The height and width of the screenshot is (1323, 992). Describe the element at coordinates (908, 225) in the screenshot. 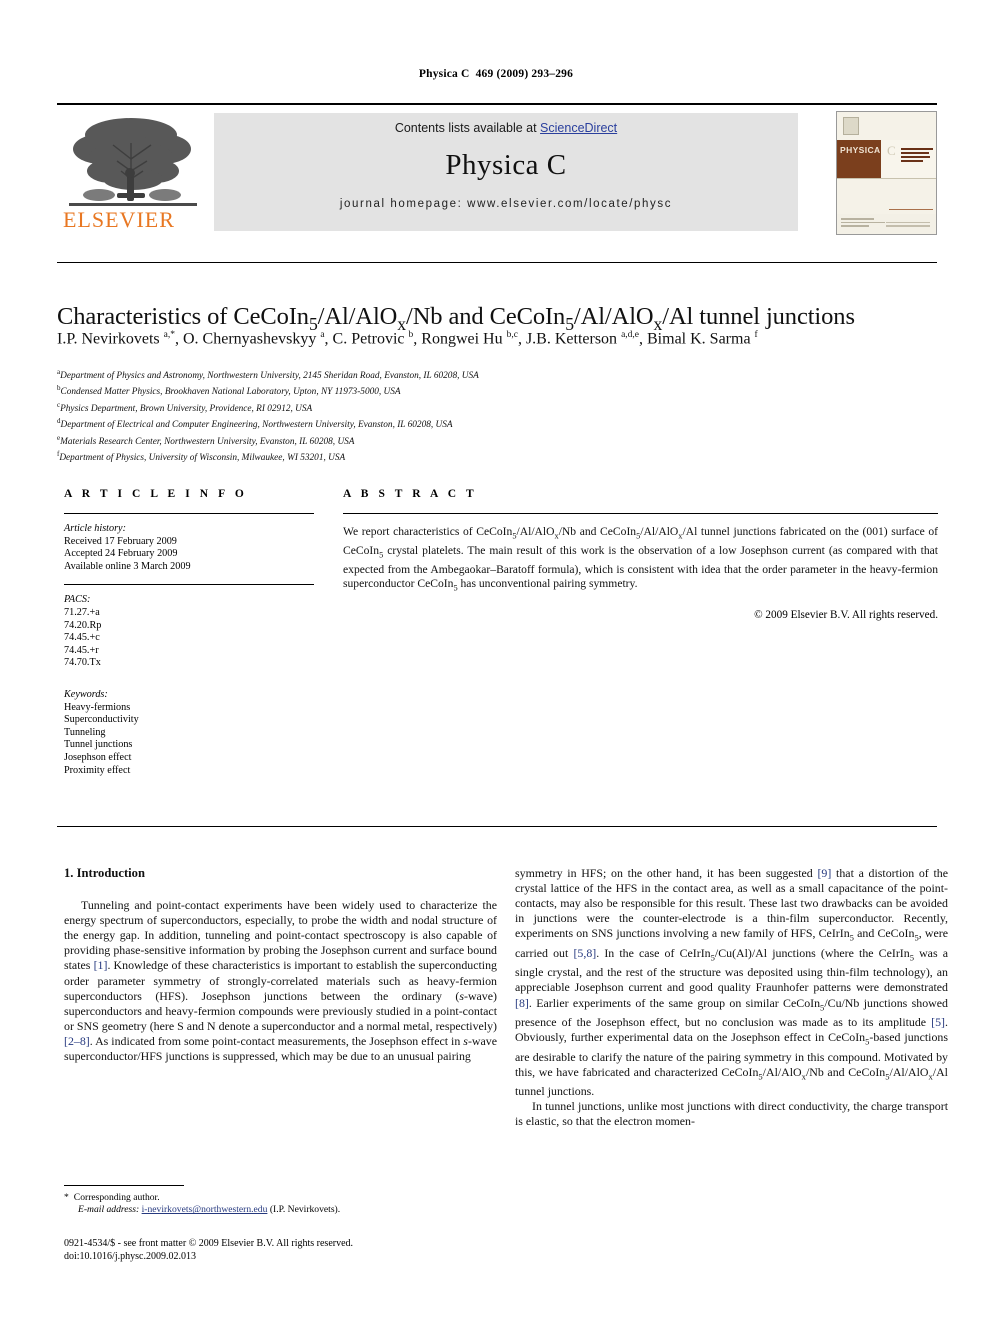

I see `cover-footer-right` at that location.